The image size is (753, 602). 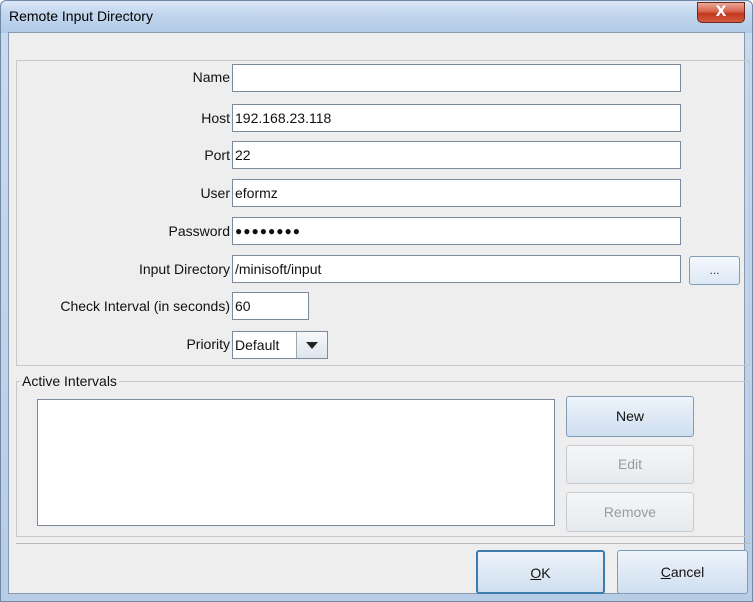 I want to click on active-intervals-title: Active Intervals, so click(x=69, y=381).